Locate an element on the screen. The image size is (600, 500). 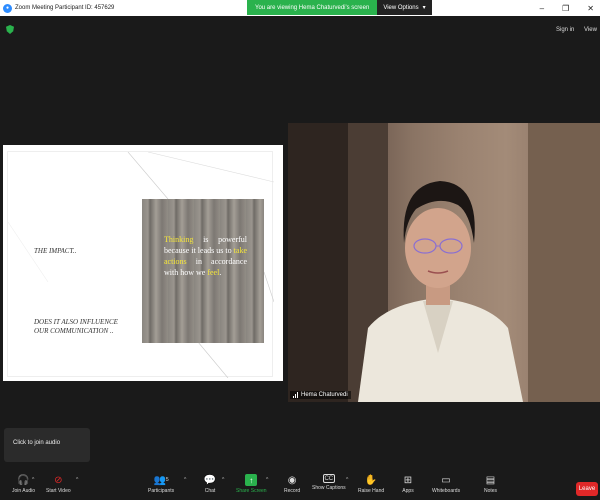
apps-button: ⊞ Apps is located at coordinates (408, 484).